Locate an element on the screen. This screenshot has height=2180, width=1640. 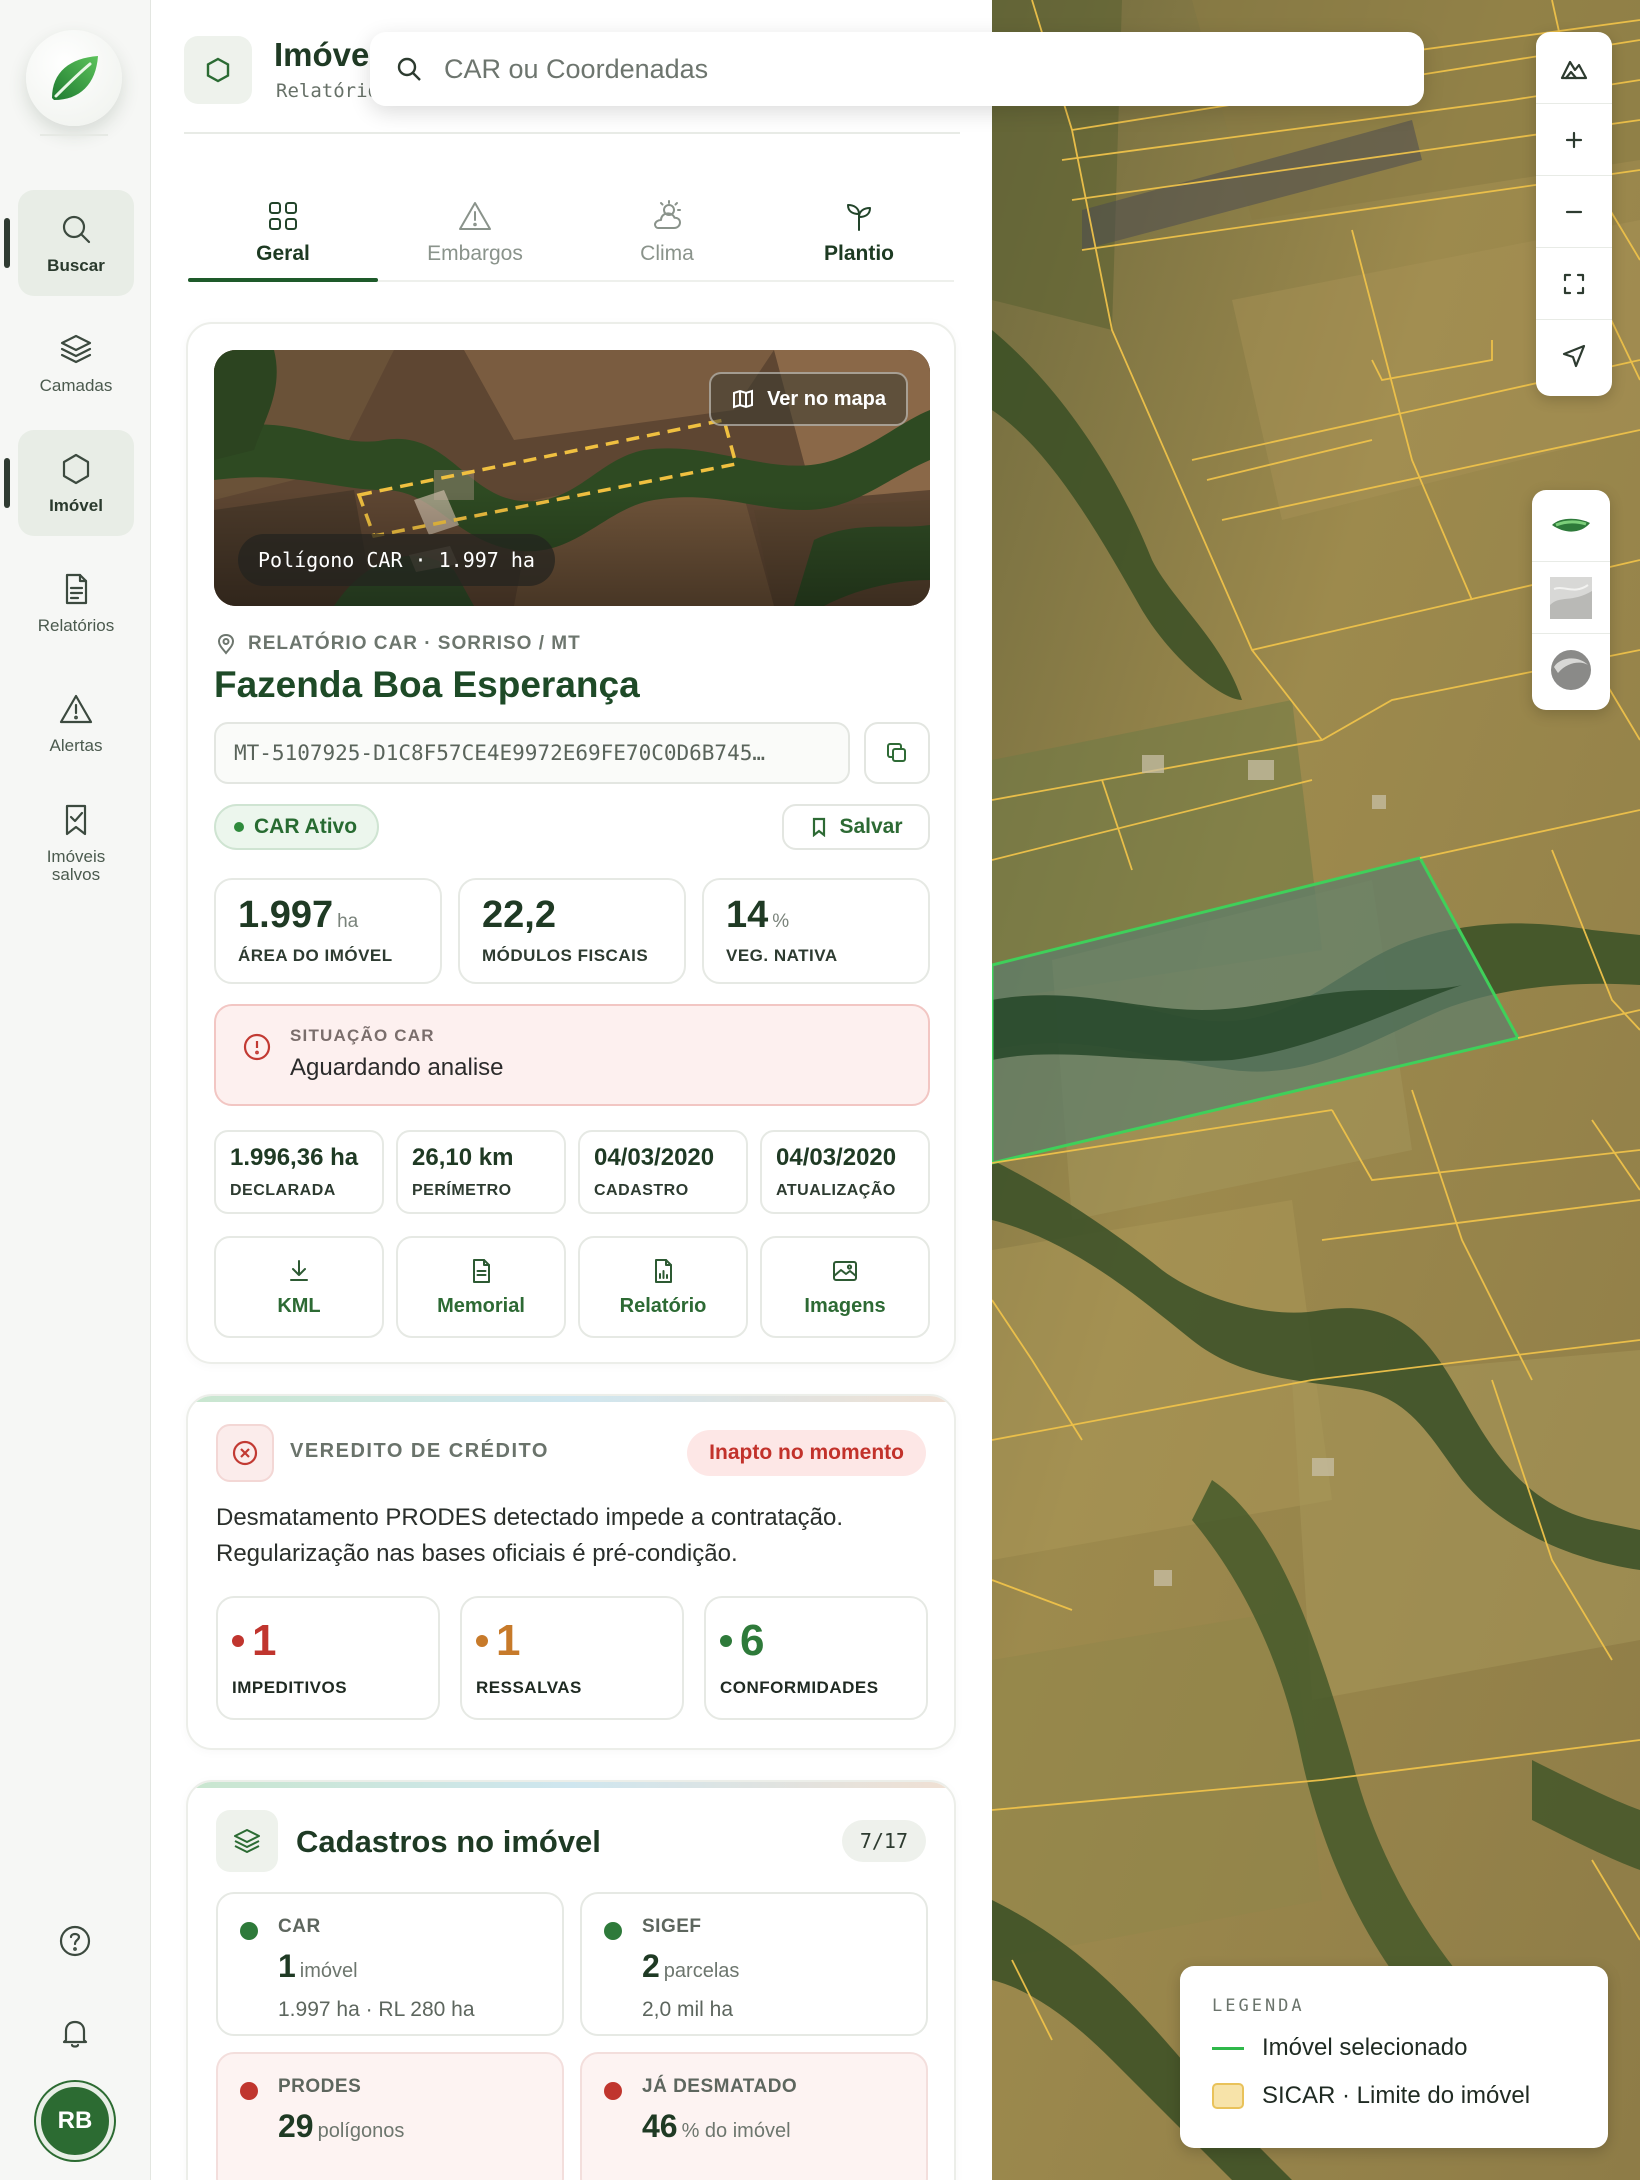
situation-label: SITUAÇÃO CAR is located at coordinates (362, 1035).